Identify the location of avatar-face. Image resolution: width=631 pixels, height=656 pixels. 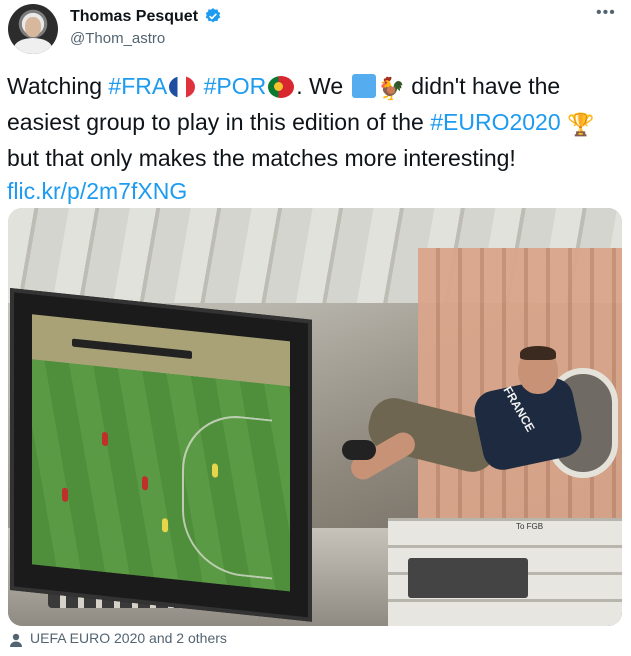
(33, 27).